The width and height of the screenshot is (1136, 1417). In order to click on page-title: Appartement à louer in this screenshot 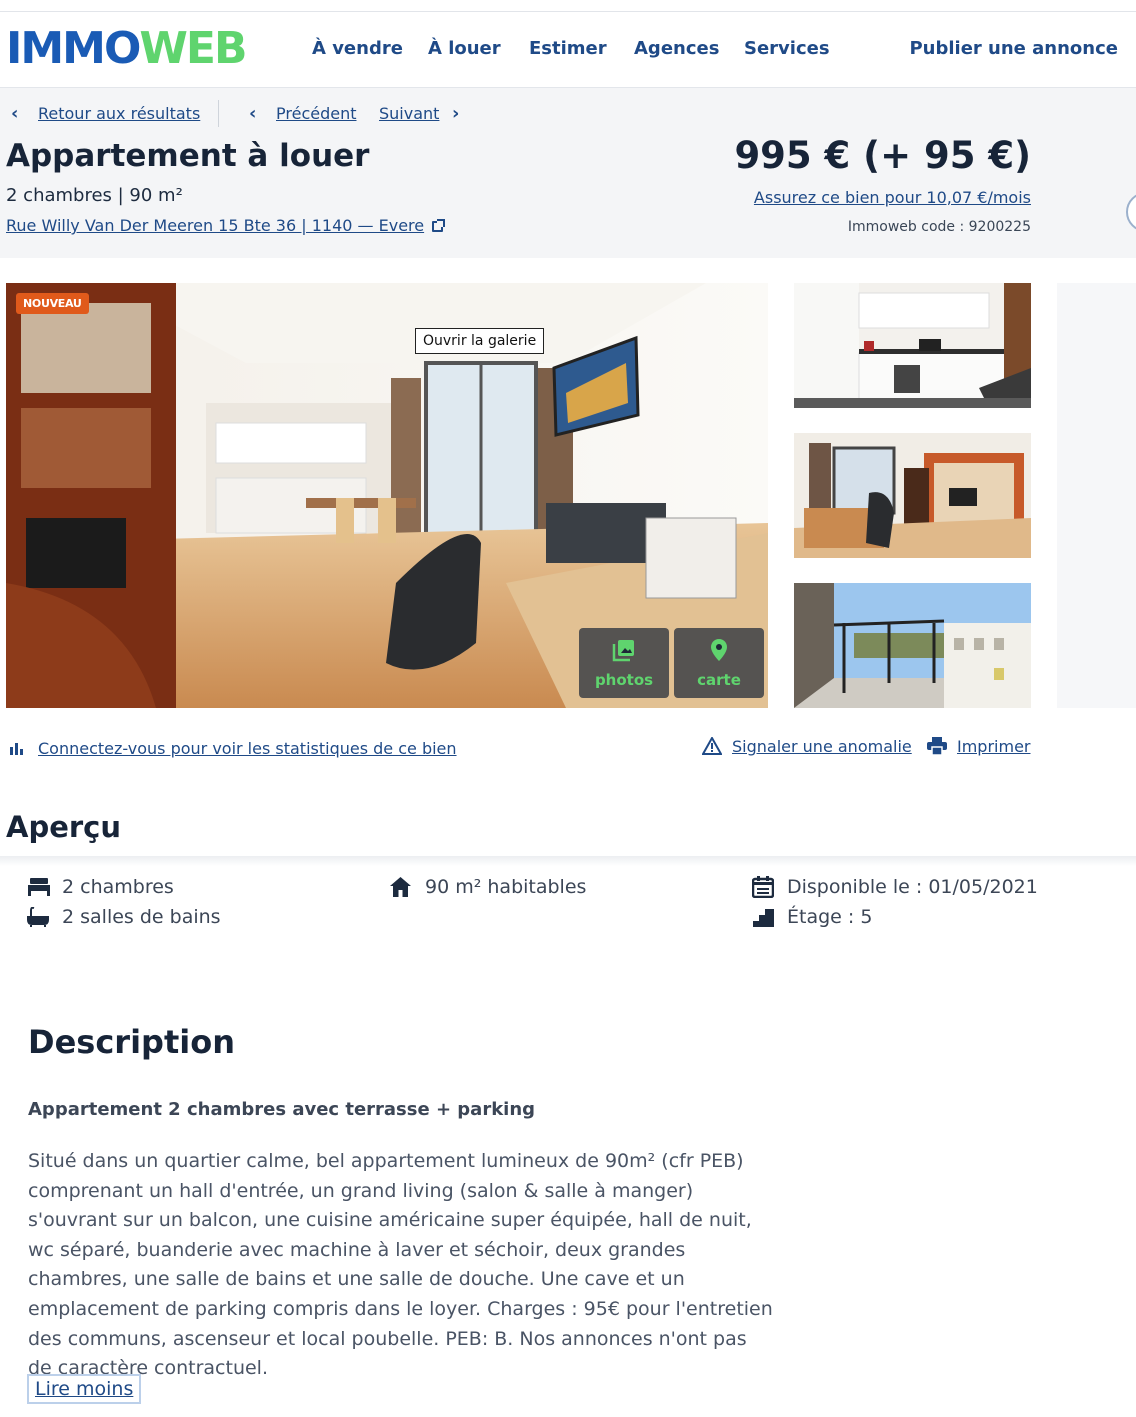, I will do `click(188, 156)`.